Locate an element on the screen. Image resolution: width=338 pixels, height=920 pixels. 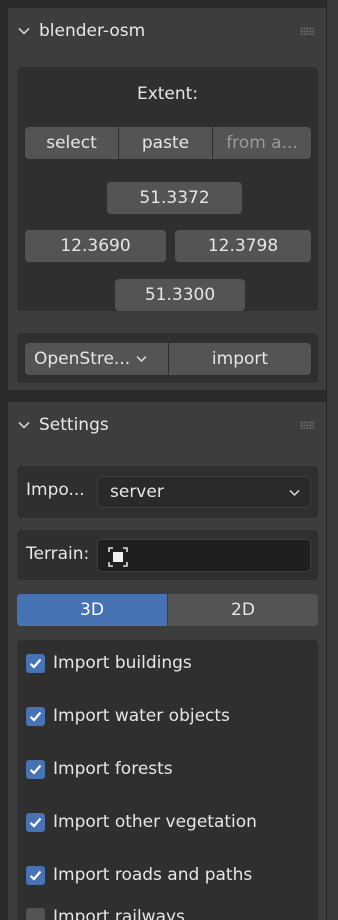
panel-header-settings: Settings is located at coordinates (167, 425).